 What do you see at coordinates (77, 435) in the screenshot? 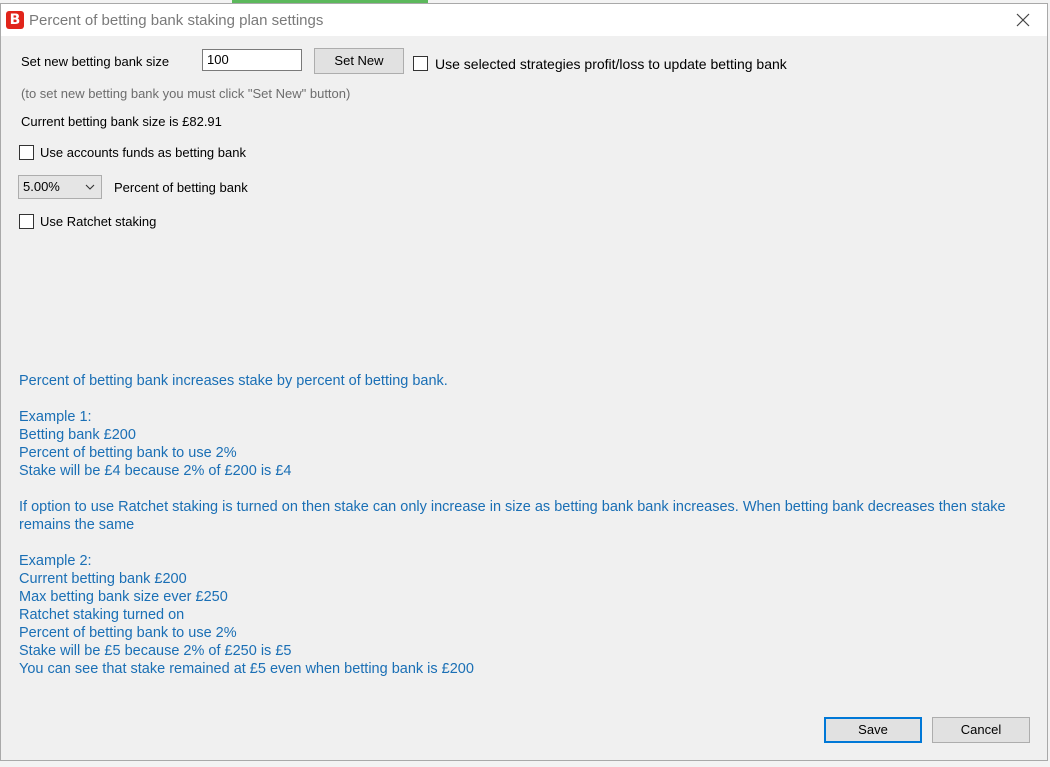
I see `example1-line: Betting bank £200` at bounding box center [77, 435].